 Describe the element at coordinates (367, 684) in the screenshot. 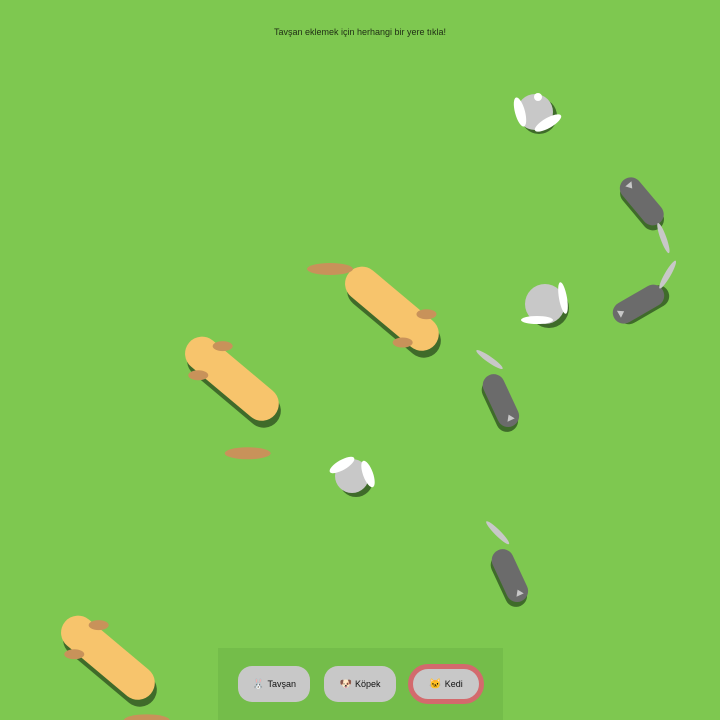

I see `kopek-label: Köpek` at that location.